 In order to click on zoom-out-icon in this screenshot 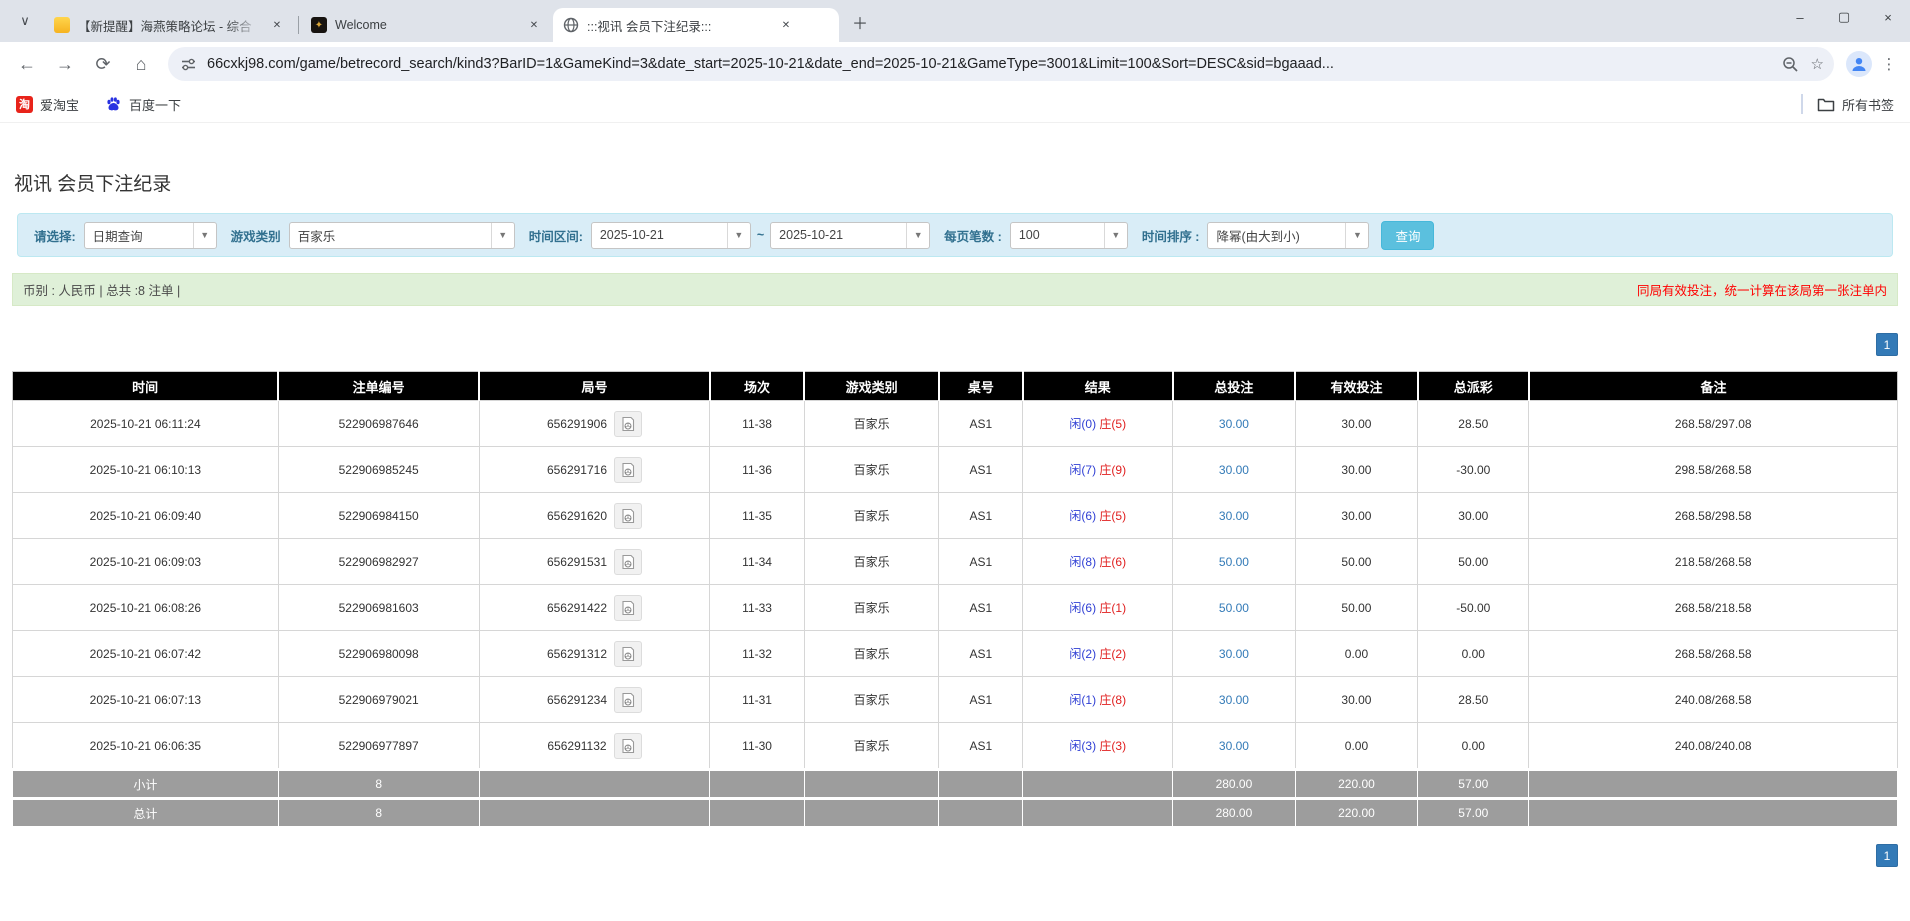, I will do `click(1790, 64)`.